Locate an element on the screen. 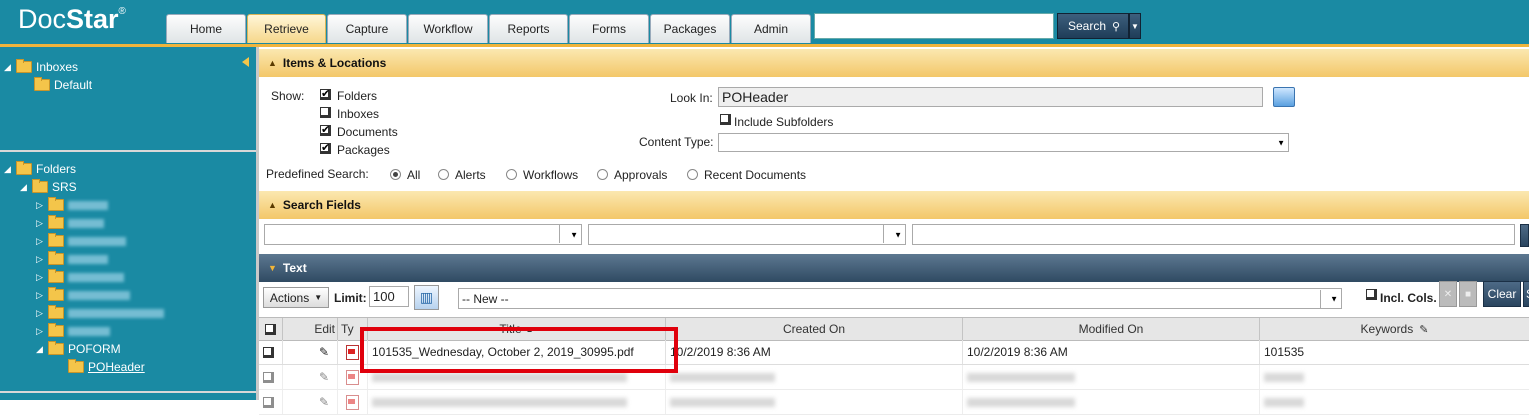 This screenshot has width=1529, height=415. predefined-recent-label: Recent Documents is located at coordinates (755, 175).